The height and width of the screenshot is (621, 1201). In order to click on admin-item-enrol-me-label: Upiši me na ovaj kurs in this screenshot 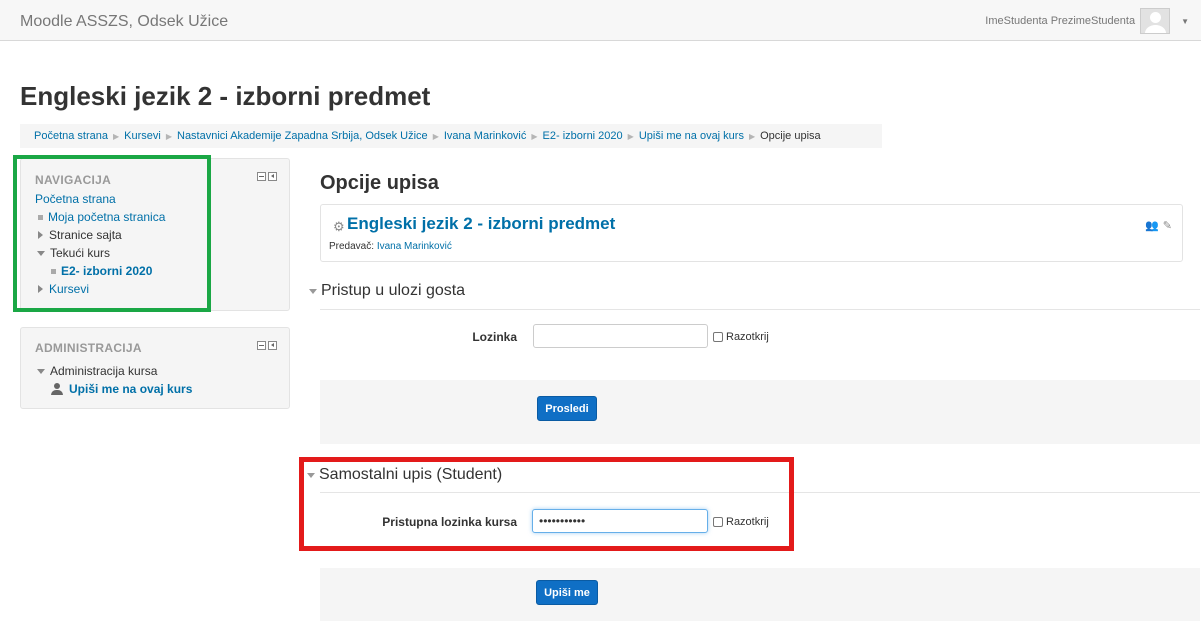, I will do `click(130, 389)`.